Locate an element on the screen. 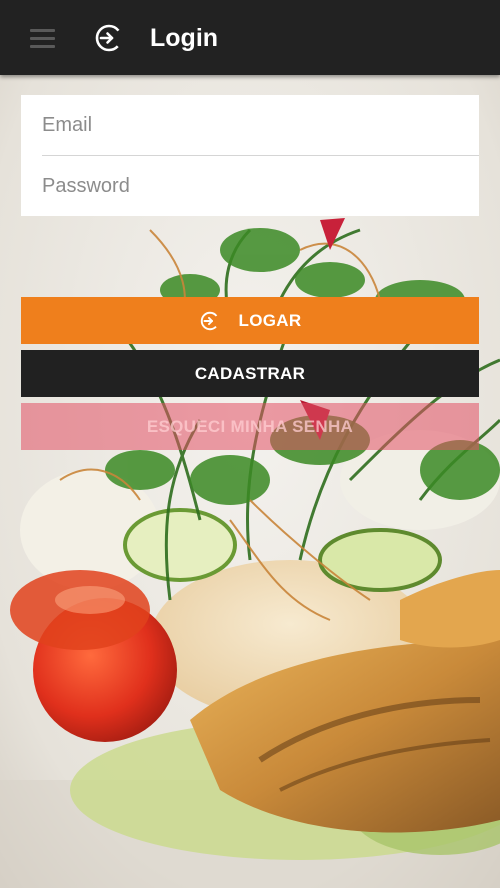  forgot-password-label: ESQUECI MINHA SENHA is located at coordinates (250, 426).